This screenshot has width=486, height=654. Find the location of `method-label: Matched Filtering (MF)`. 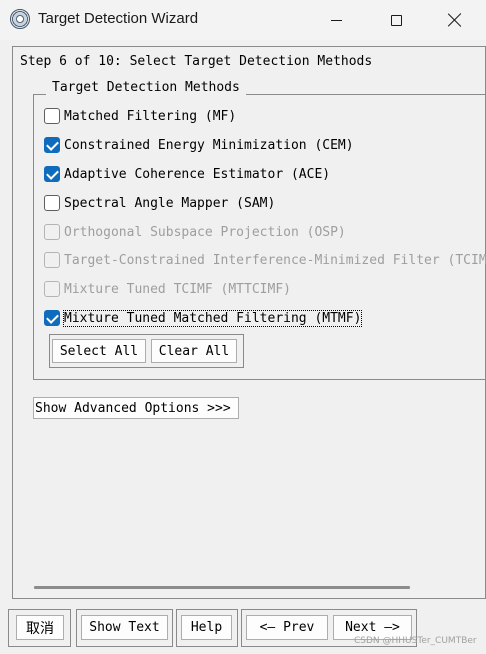

method-label: Matched Filtering (MF) is located at coordinates (150, 116).